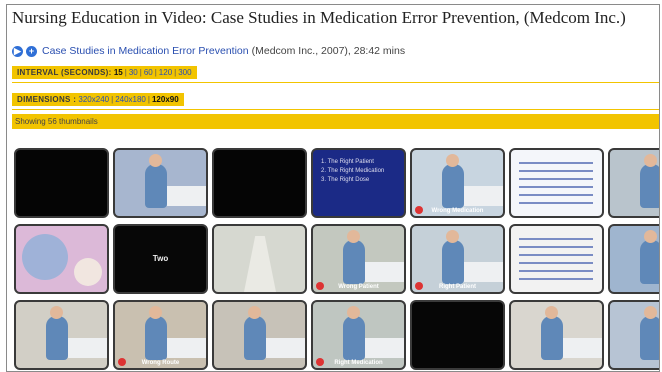 The image size is (662, 372). Describe the element at coordinates (184, 72) in the screenshot. I see `interval-option-300: 300` at that location.